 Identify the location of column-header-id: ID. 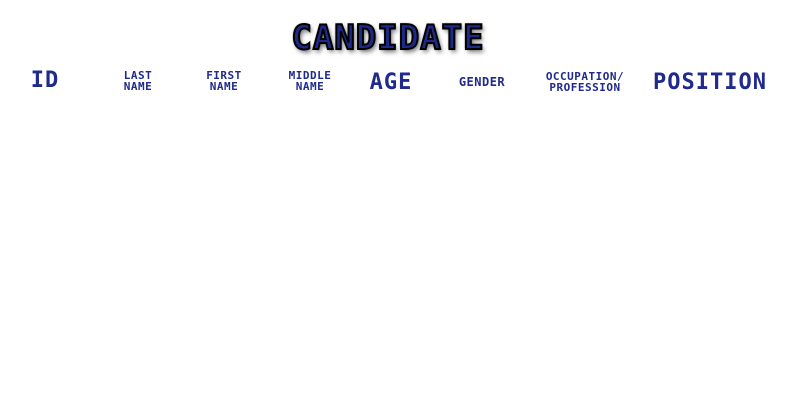
(45, 80).